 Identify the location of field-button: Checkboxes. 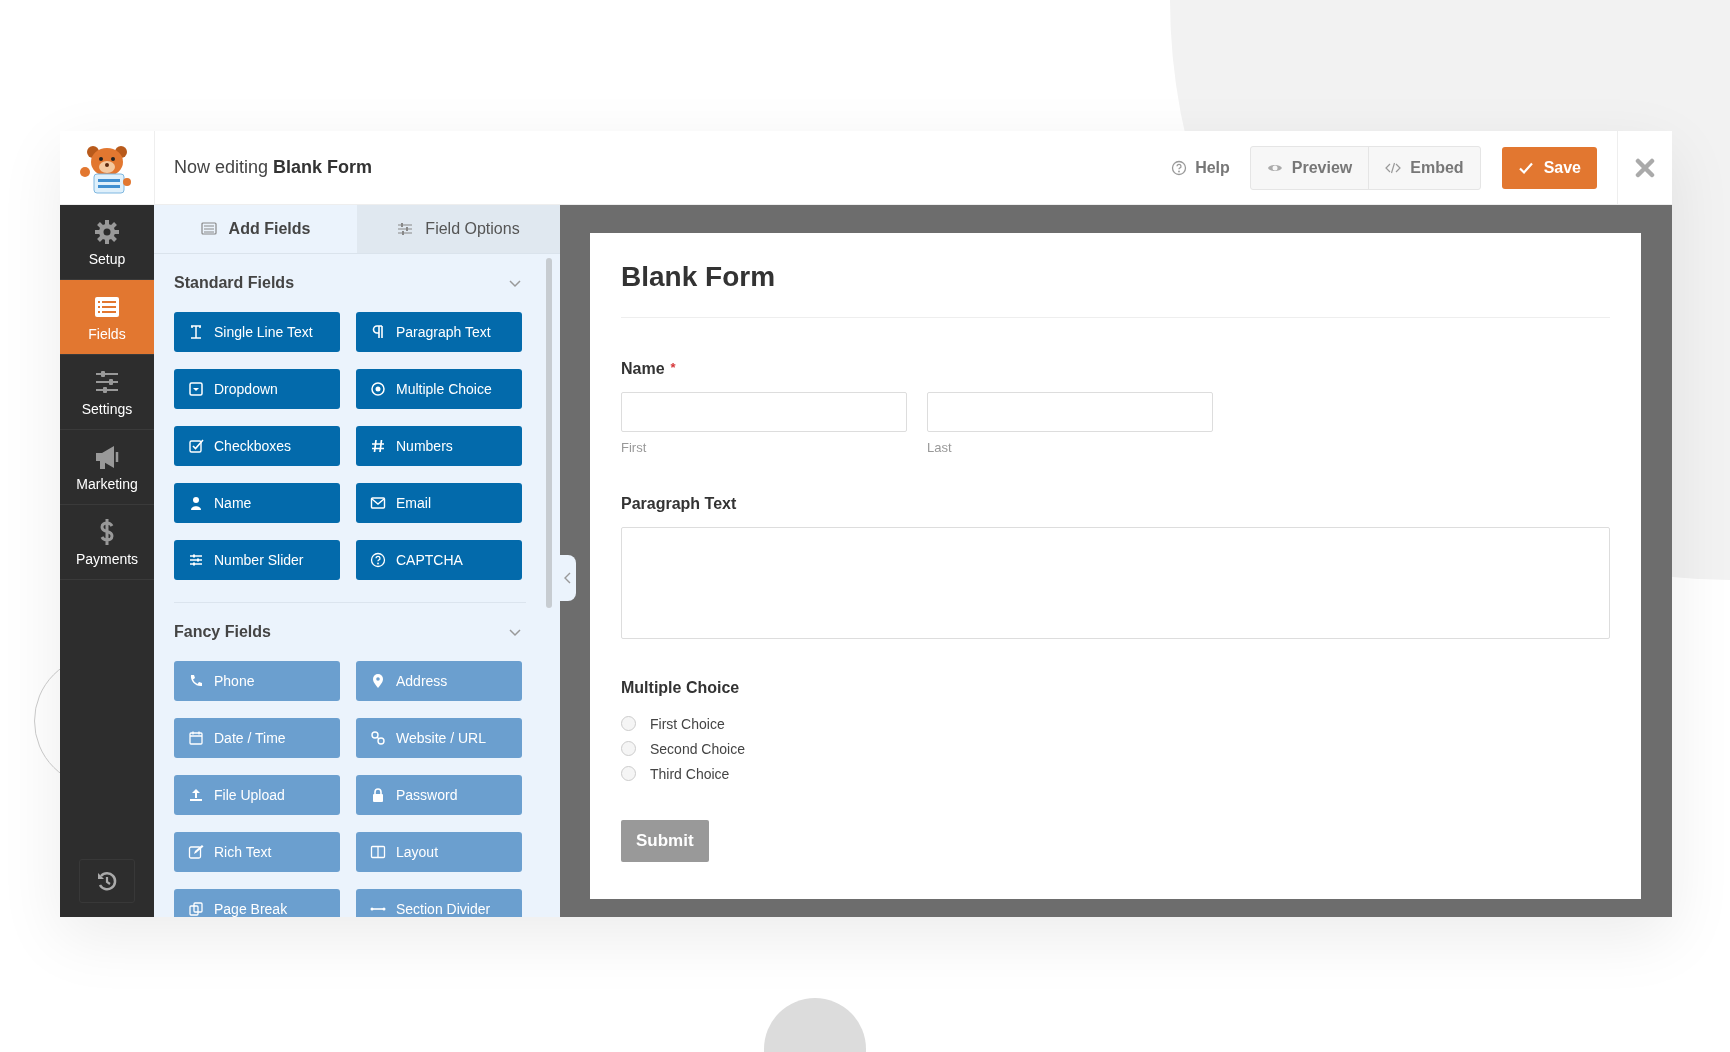
(257, 446).